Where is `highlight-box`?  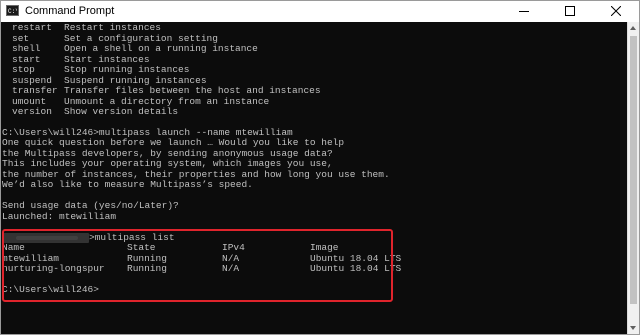
highlight-box is located at coordinates (197, 265).